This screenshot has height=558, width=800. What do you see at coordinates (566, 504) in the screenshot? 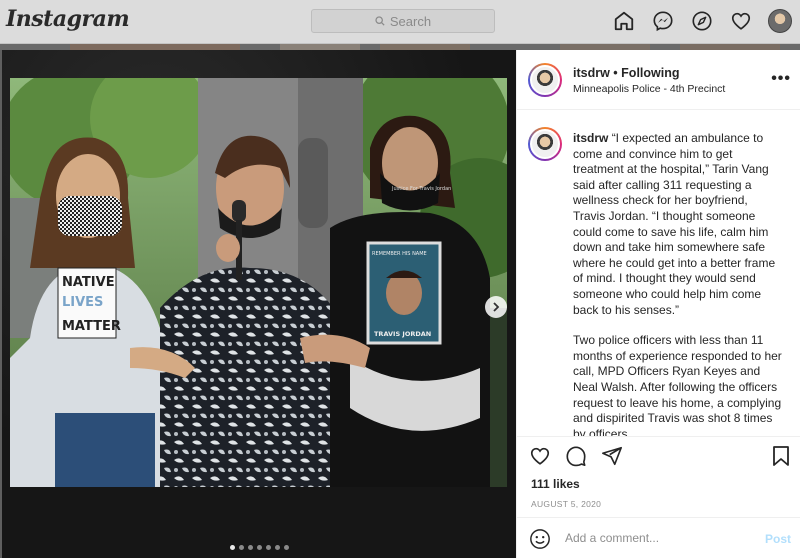
I see `post-date: AUGUST 5, 2020` at bounding box center [566, 504].